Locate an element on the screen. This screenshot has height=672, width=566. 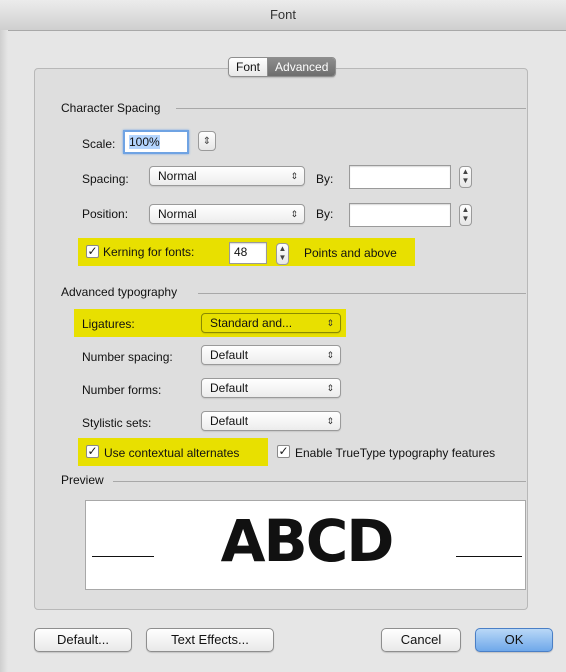
preview-text: ABCD is located at coordinates (307, 541).